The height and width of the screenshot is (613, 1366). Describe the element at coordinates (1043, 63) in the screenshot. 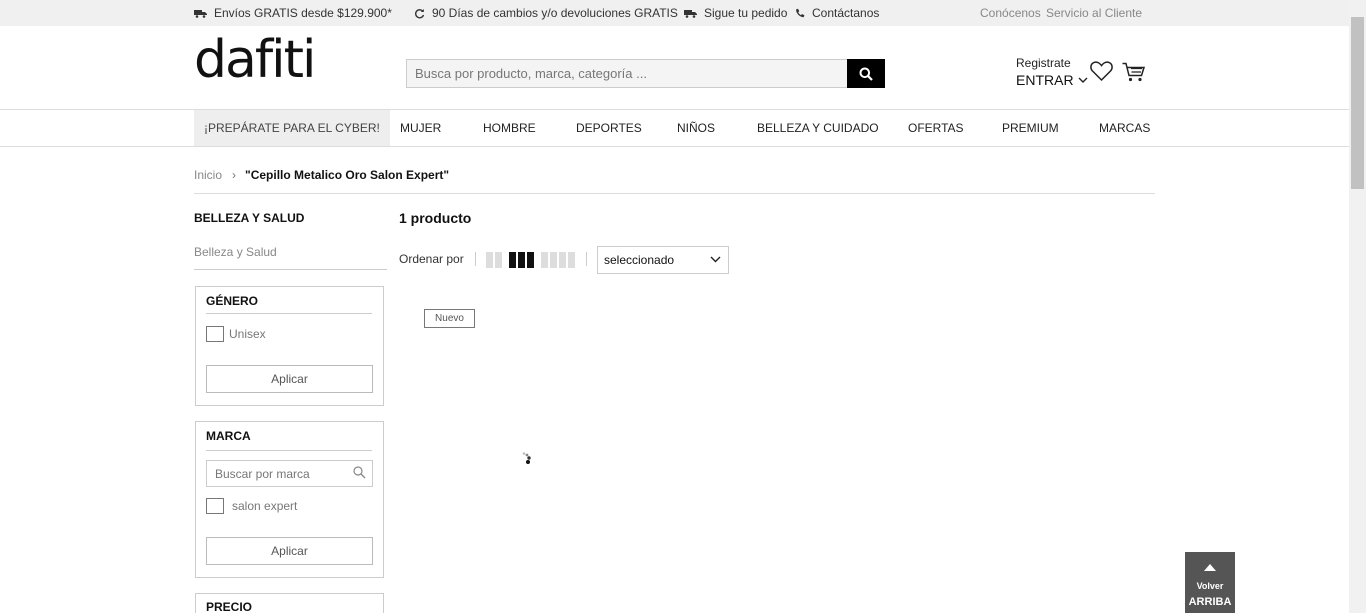

I see `register-link: Registrate` at that location.